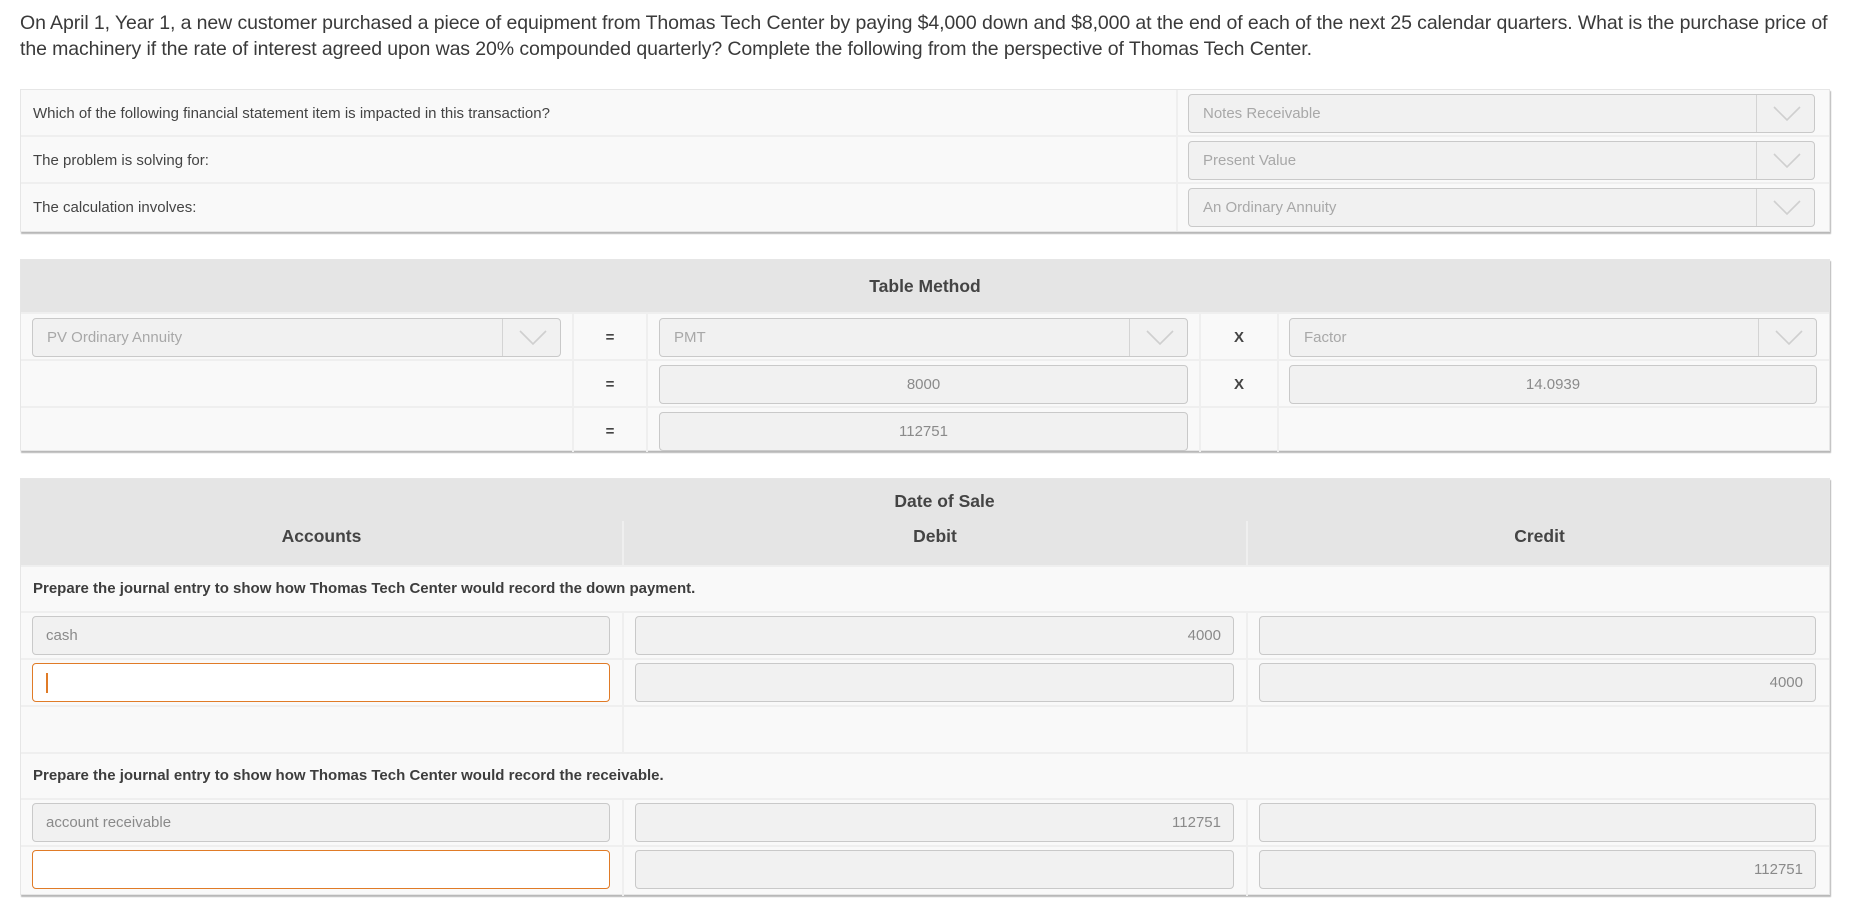 This screenshot has width=1849, height=913. What do you see at coordinates (321, 822) in the screenshot?
I see `account-field: account receivable` at bounding box center [321, 822].